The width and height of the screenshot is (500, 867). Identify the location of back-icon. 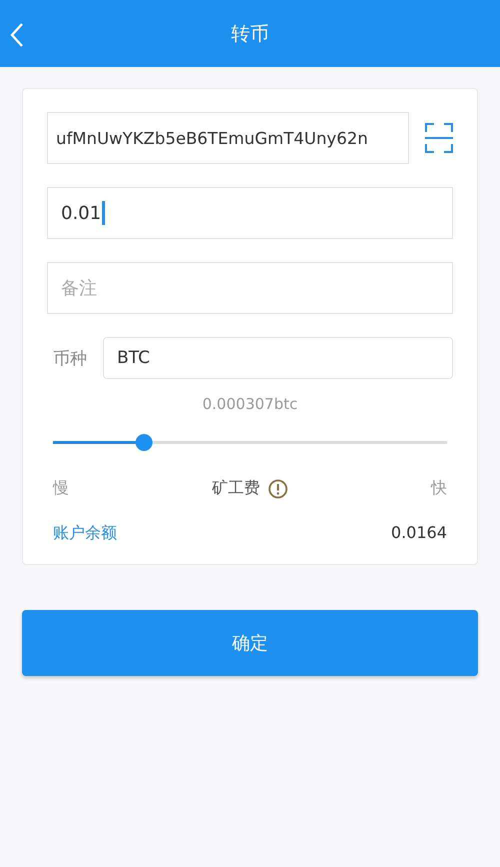
(17, 35).